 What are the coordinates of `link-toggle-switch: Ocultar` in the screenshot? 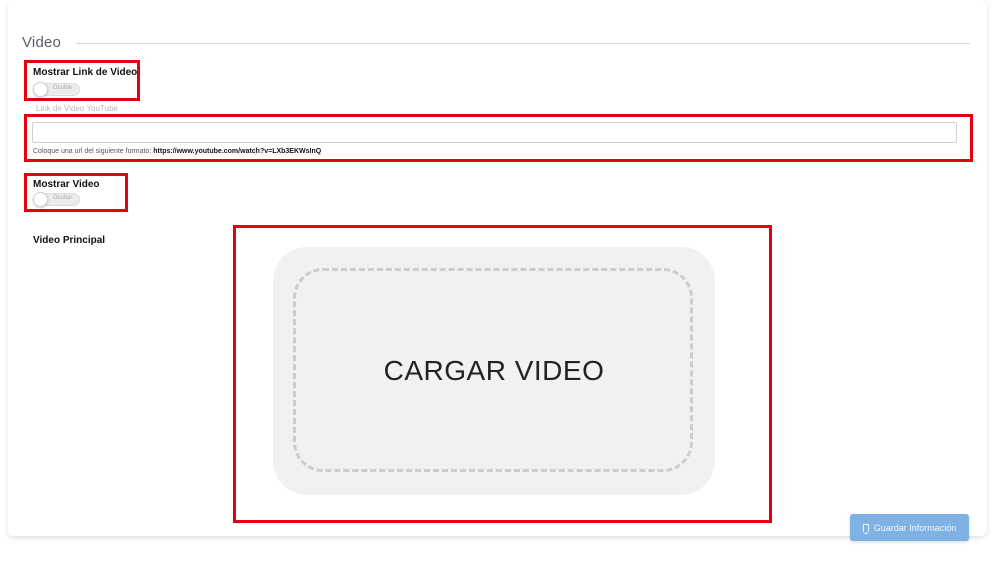 It's located at (56, 89).